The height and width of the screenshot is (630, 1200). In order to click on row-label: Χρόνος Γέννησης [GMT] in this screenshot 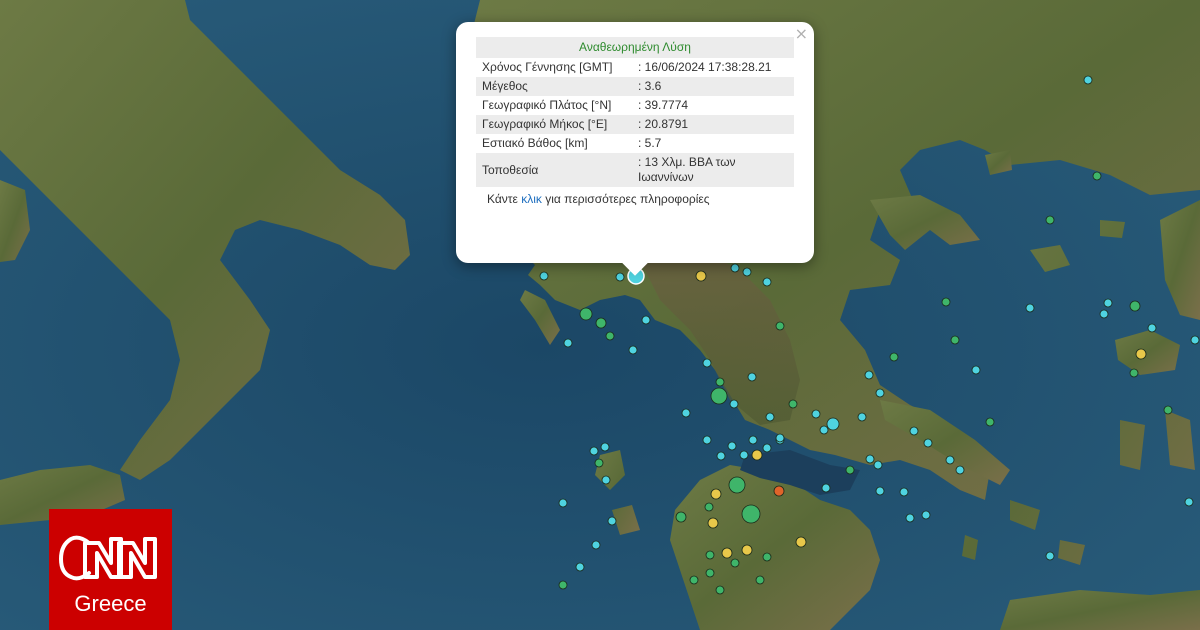, I will do `click(547, 67)`.